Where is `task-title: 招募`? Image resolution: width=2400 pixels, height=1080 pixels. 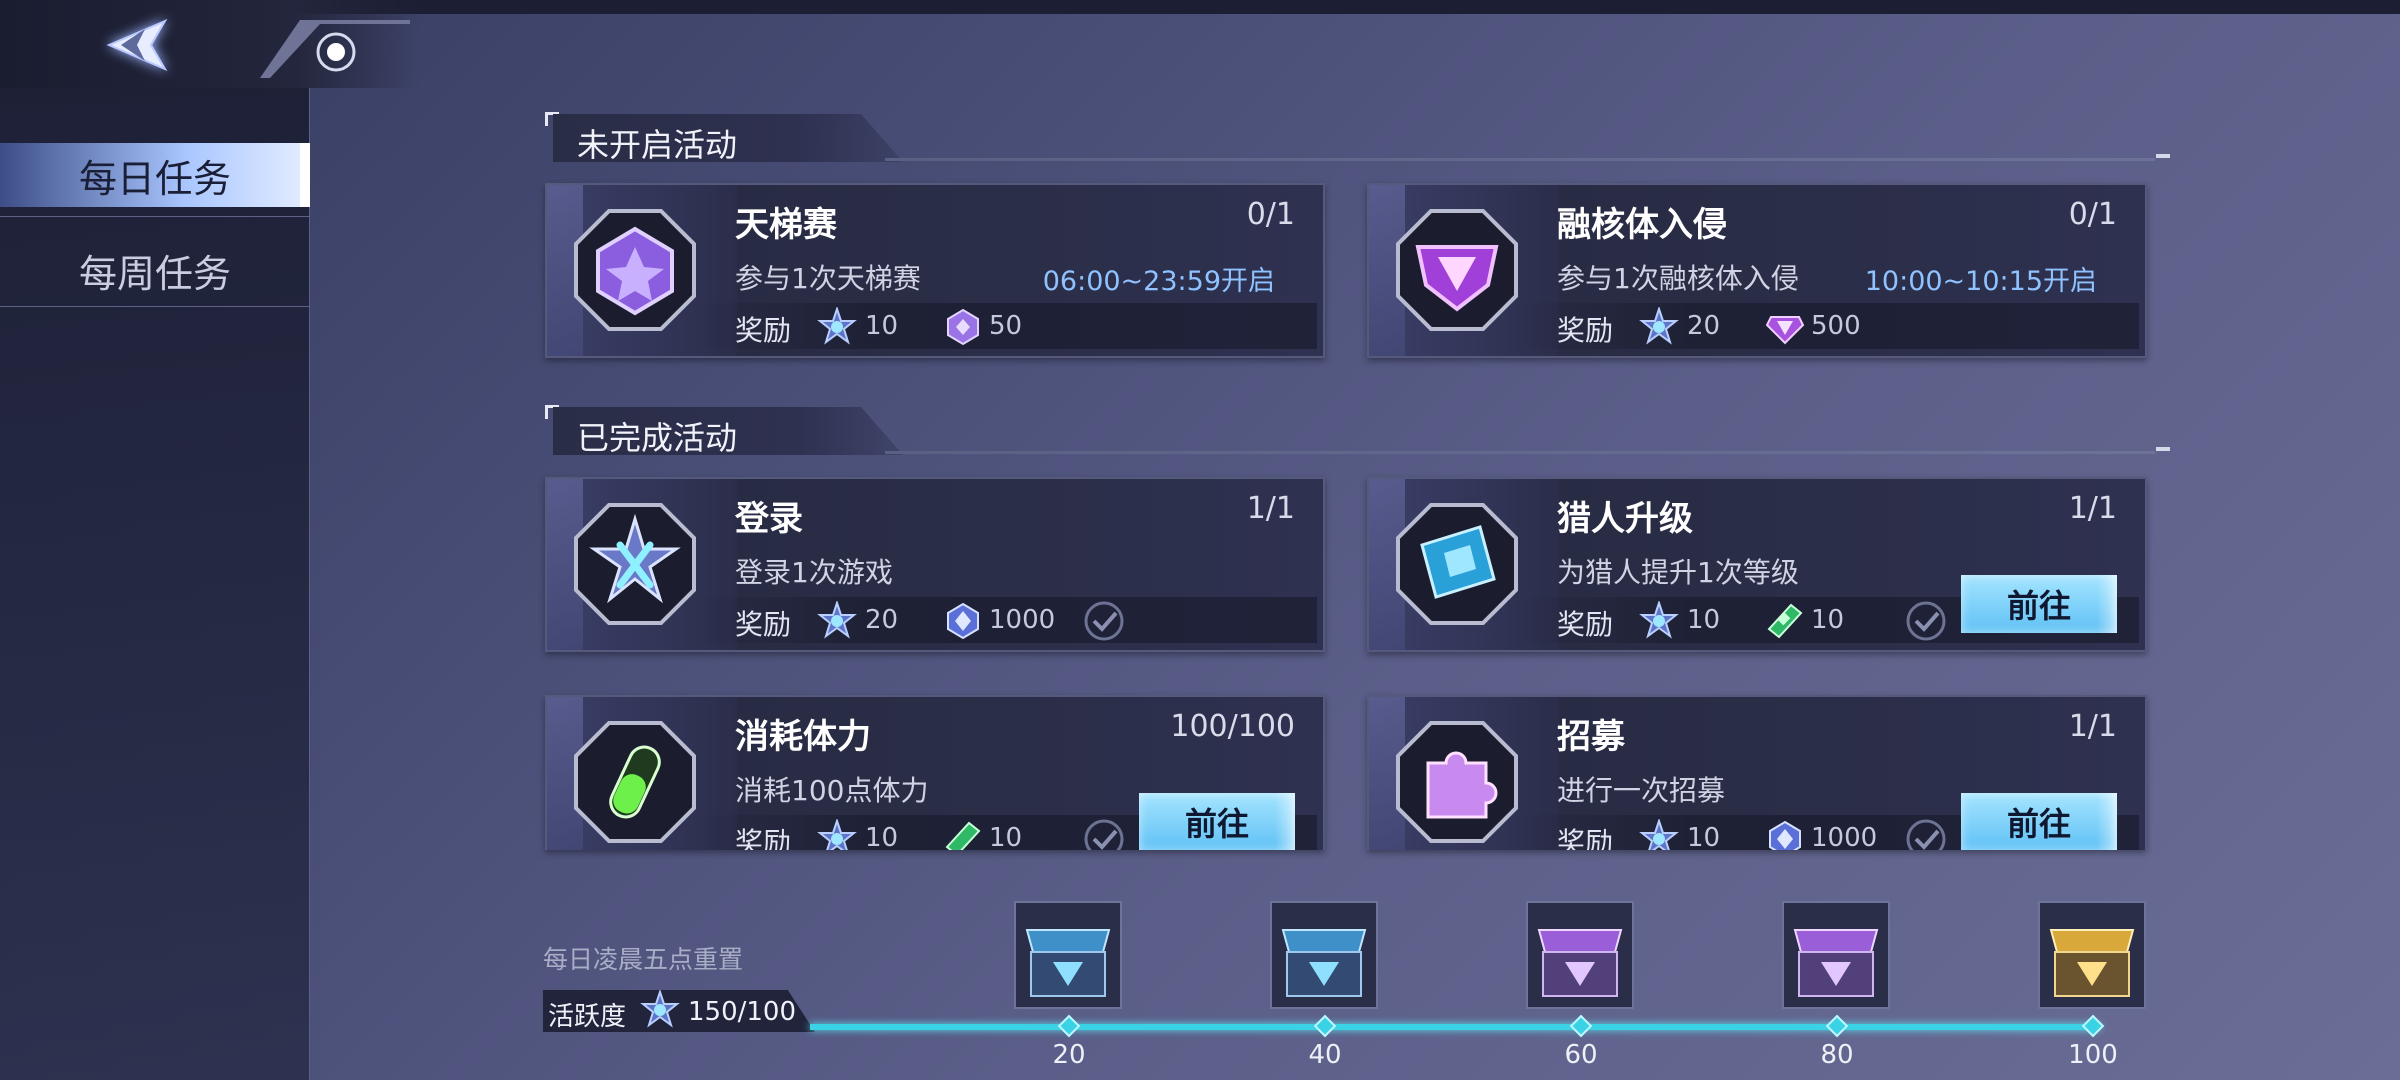
task-title: 招募 is located at coordinates (1591, 737).